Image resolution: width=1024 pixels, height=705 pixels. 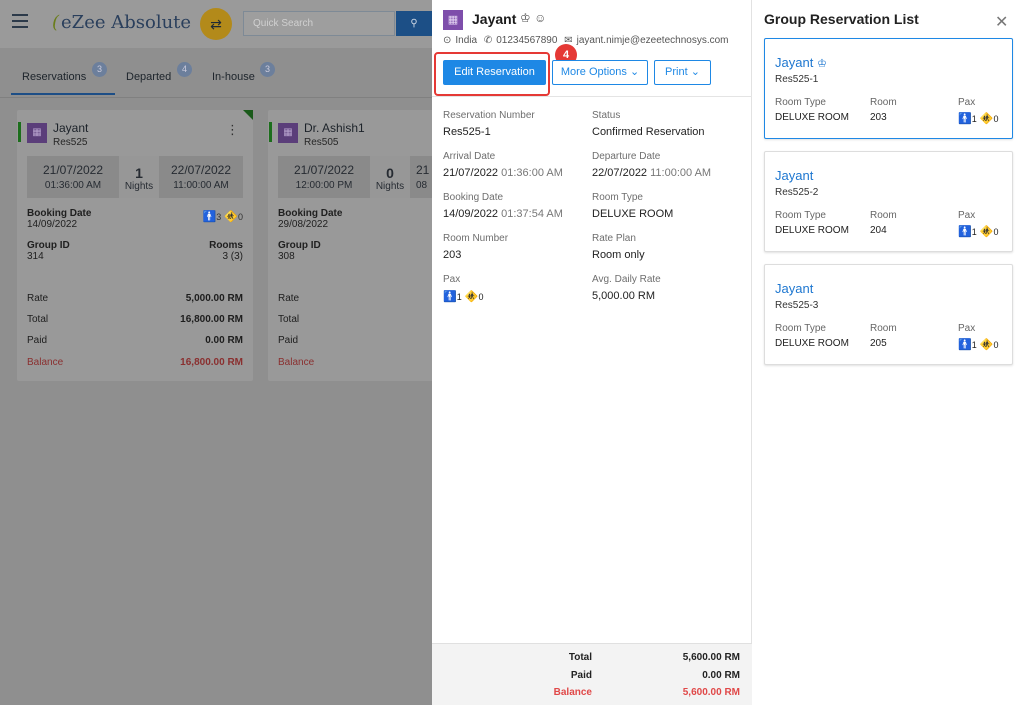 What do you see at coordinates (494, 72) in the screenshot?
I see `edit-reservation-button: Edit Reservation` at bounding box center [494, 72].